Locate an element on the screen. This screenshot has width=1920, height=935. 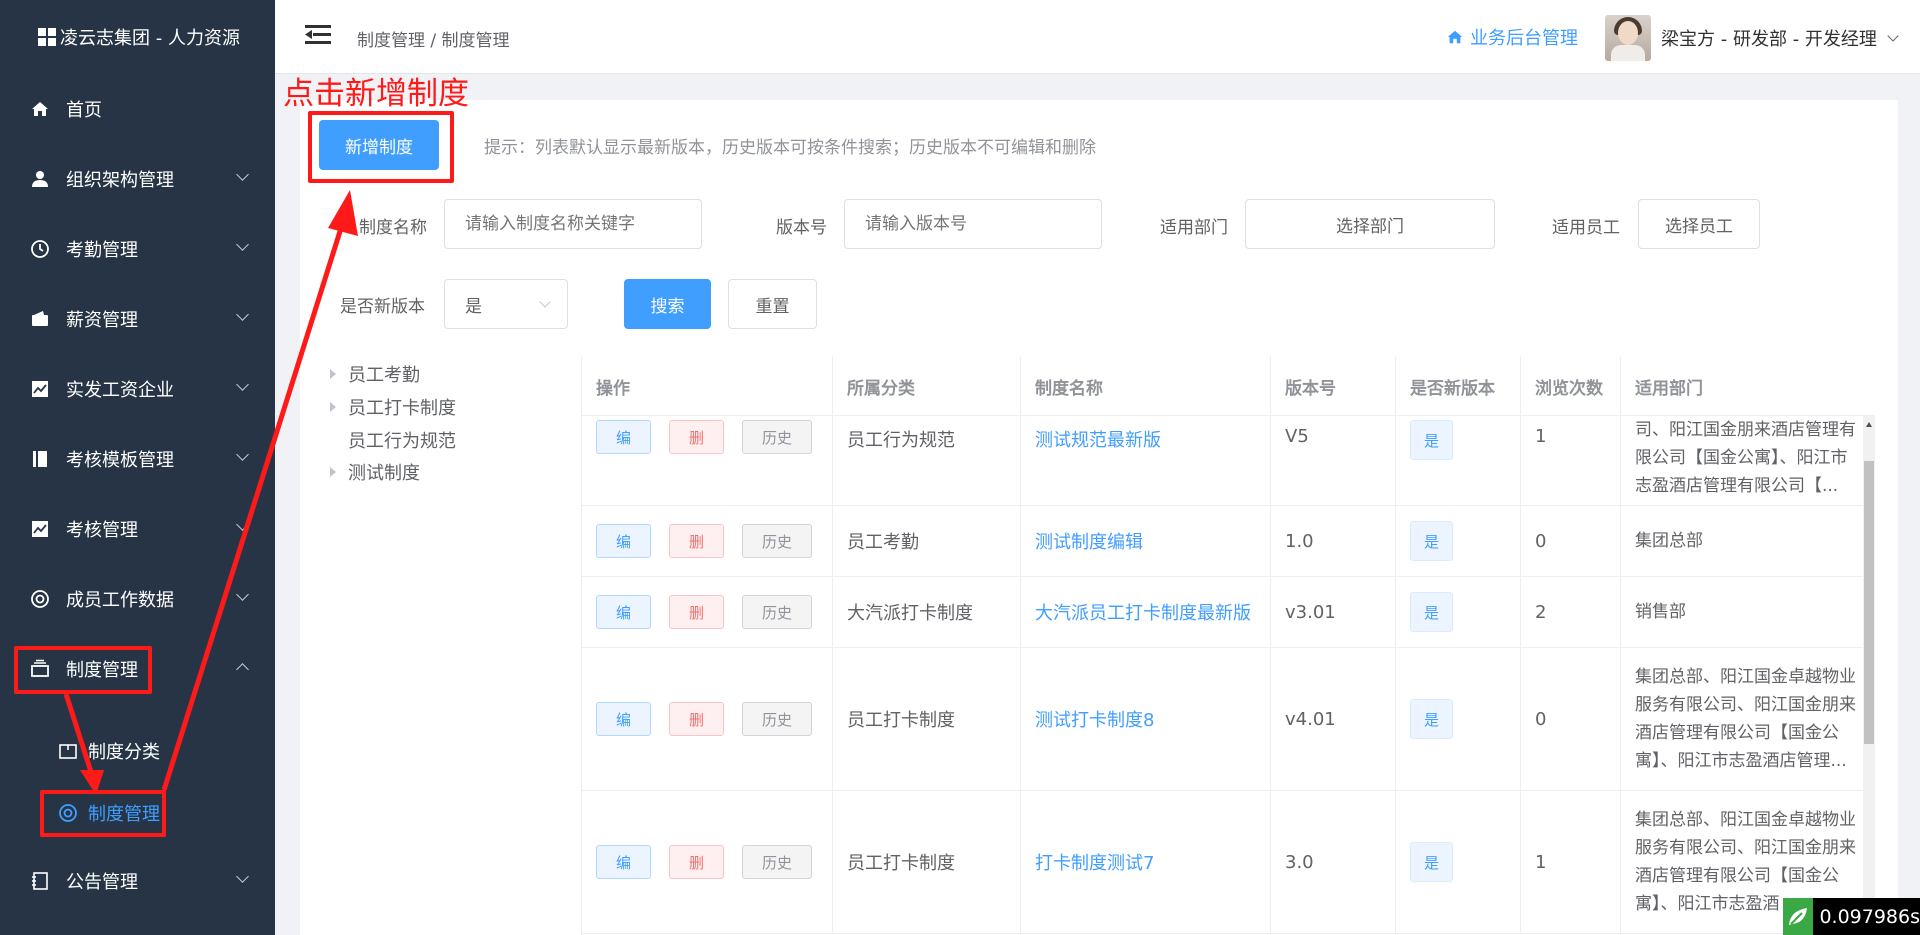
policy-name-link: 打卡制度测试7 is located at coordinates (1146, 862).